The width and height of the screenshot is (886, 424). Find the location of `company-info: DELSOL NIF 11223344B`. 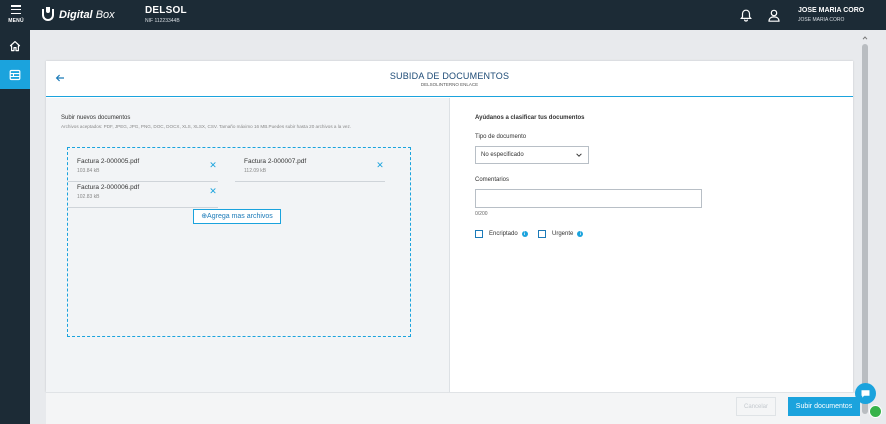

company-info: DELSOL NIF 11223344B is located at coordinates (166, 14).